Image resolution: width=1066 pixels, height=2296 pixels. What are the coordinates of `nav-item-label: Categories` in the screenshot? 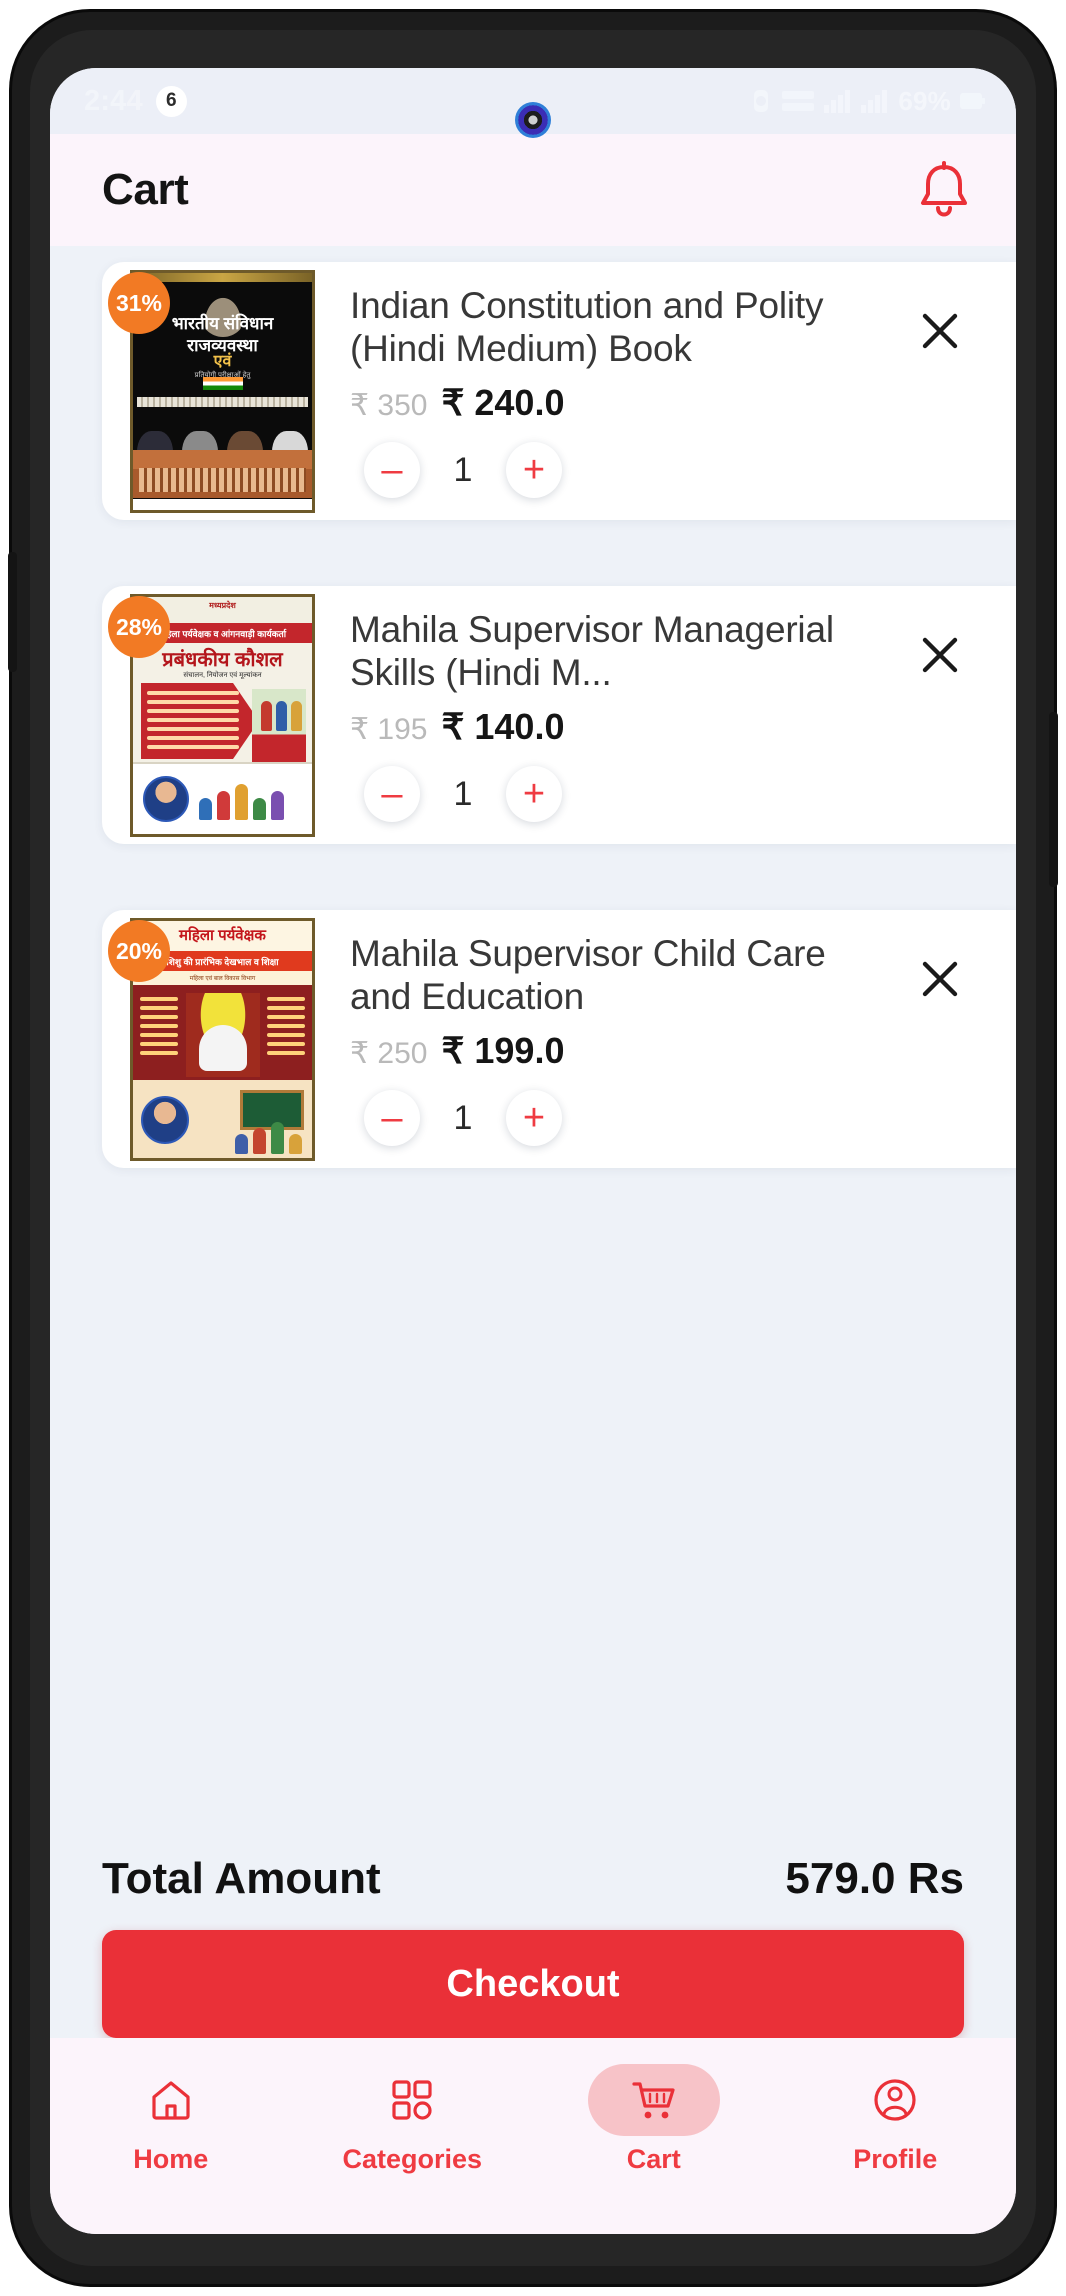 It's located at (412, 2159).